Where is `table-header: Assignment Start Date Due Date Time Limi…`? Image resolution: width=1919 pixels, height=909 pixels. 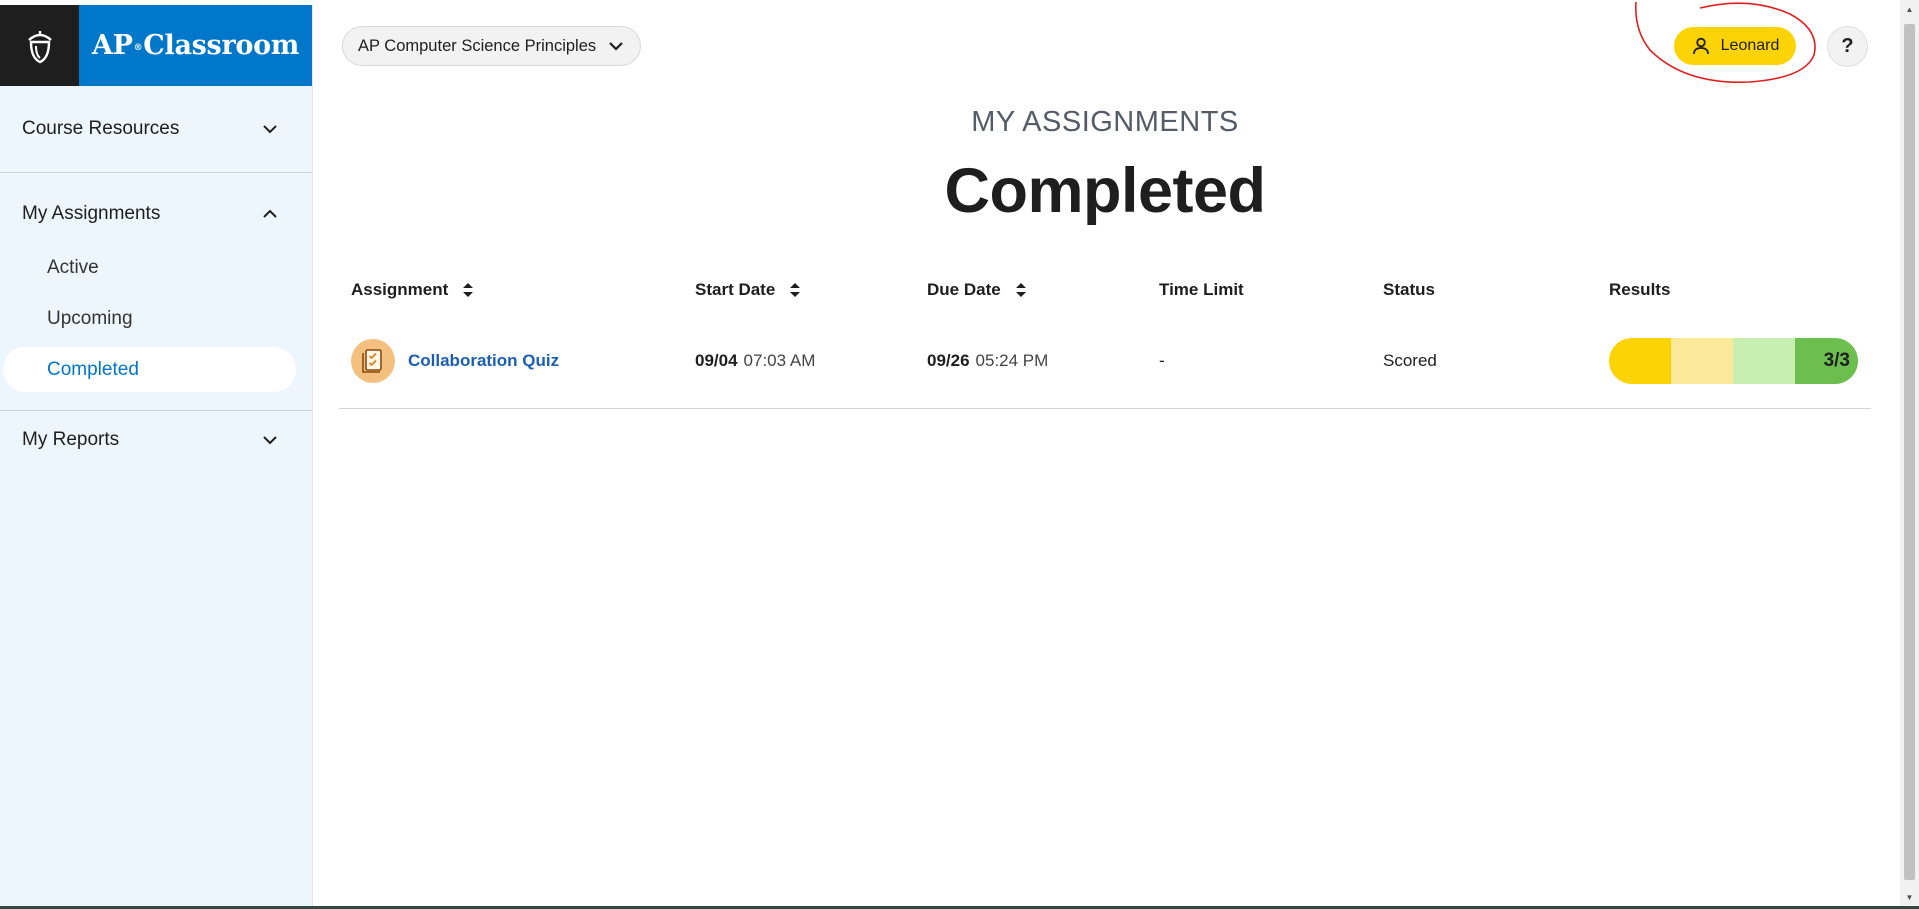 table-header: Assignment Start Date Due Date Time Limi… is located at coordinates (1105, 290).